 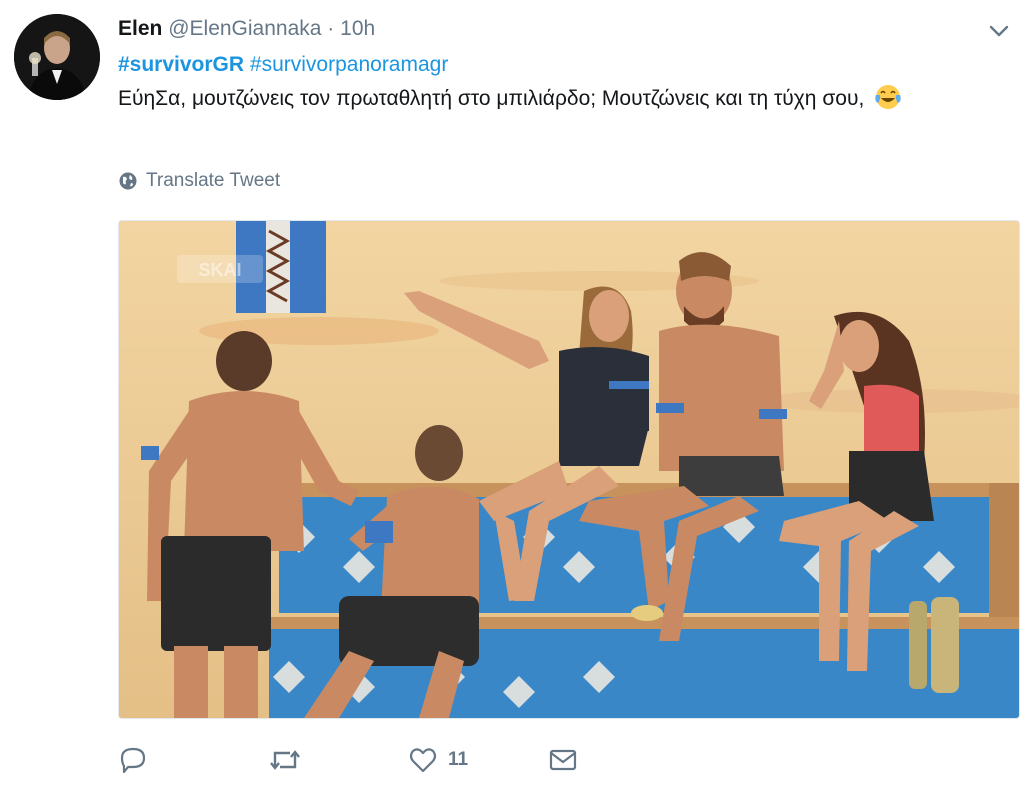 I want to click on translate-label: Translate Tweet, so click(x=213, y=180).